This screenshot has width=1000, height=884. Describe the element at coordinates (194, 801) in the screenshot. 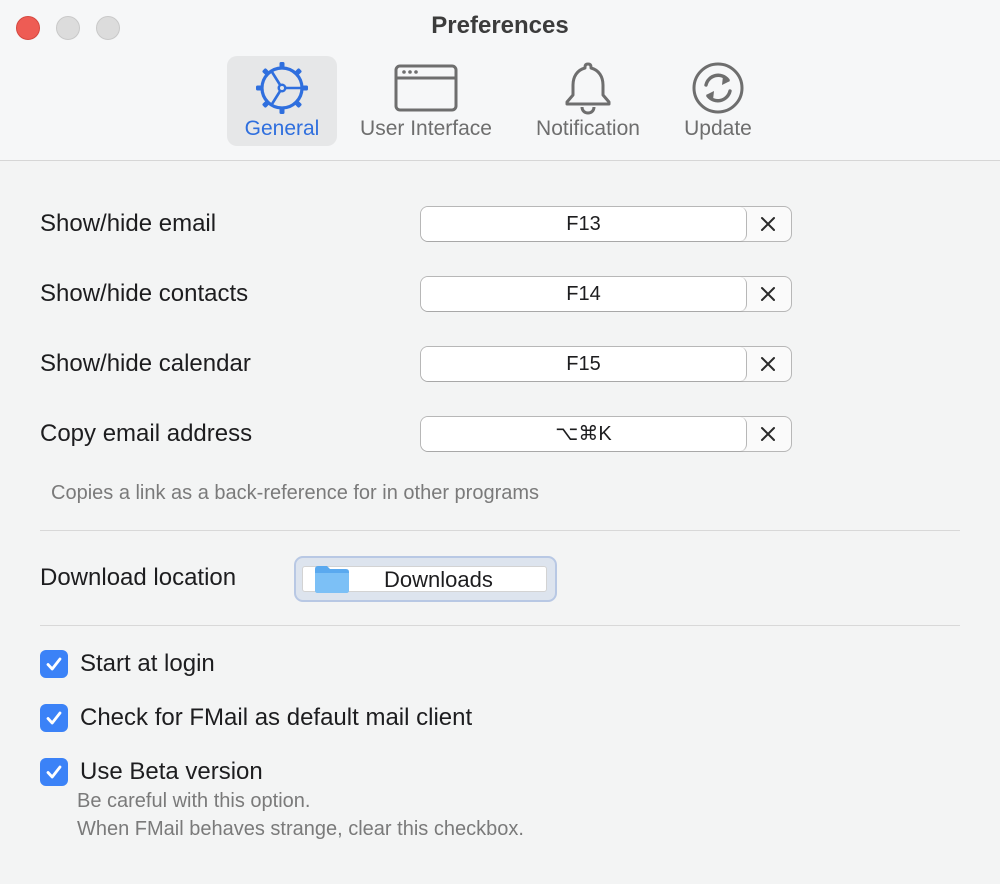

I see `beta-hint-line-1: Be careful with this option.` at that location.